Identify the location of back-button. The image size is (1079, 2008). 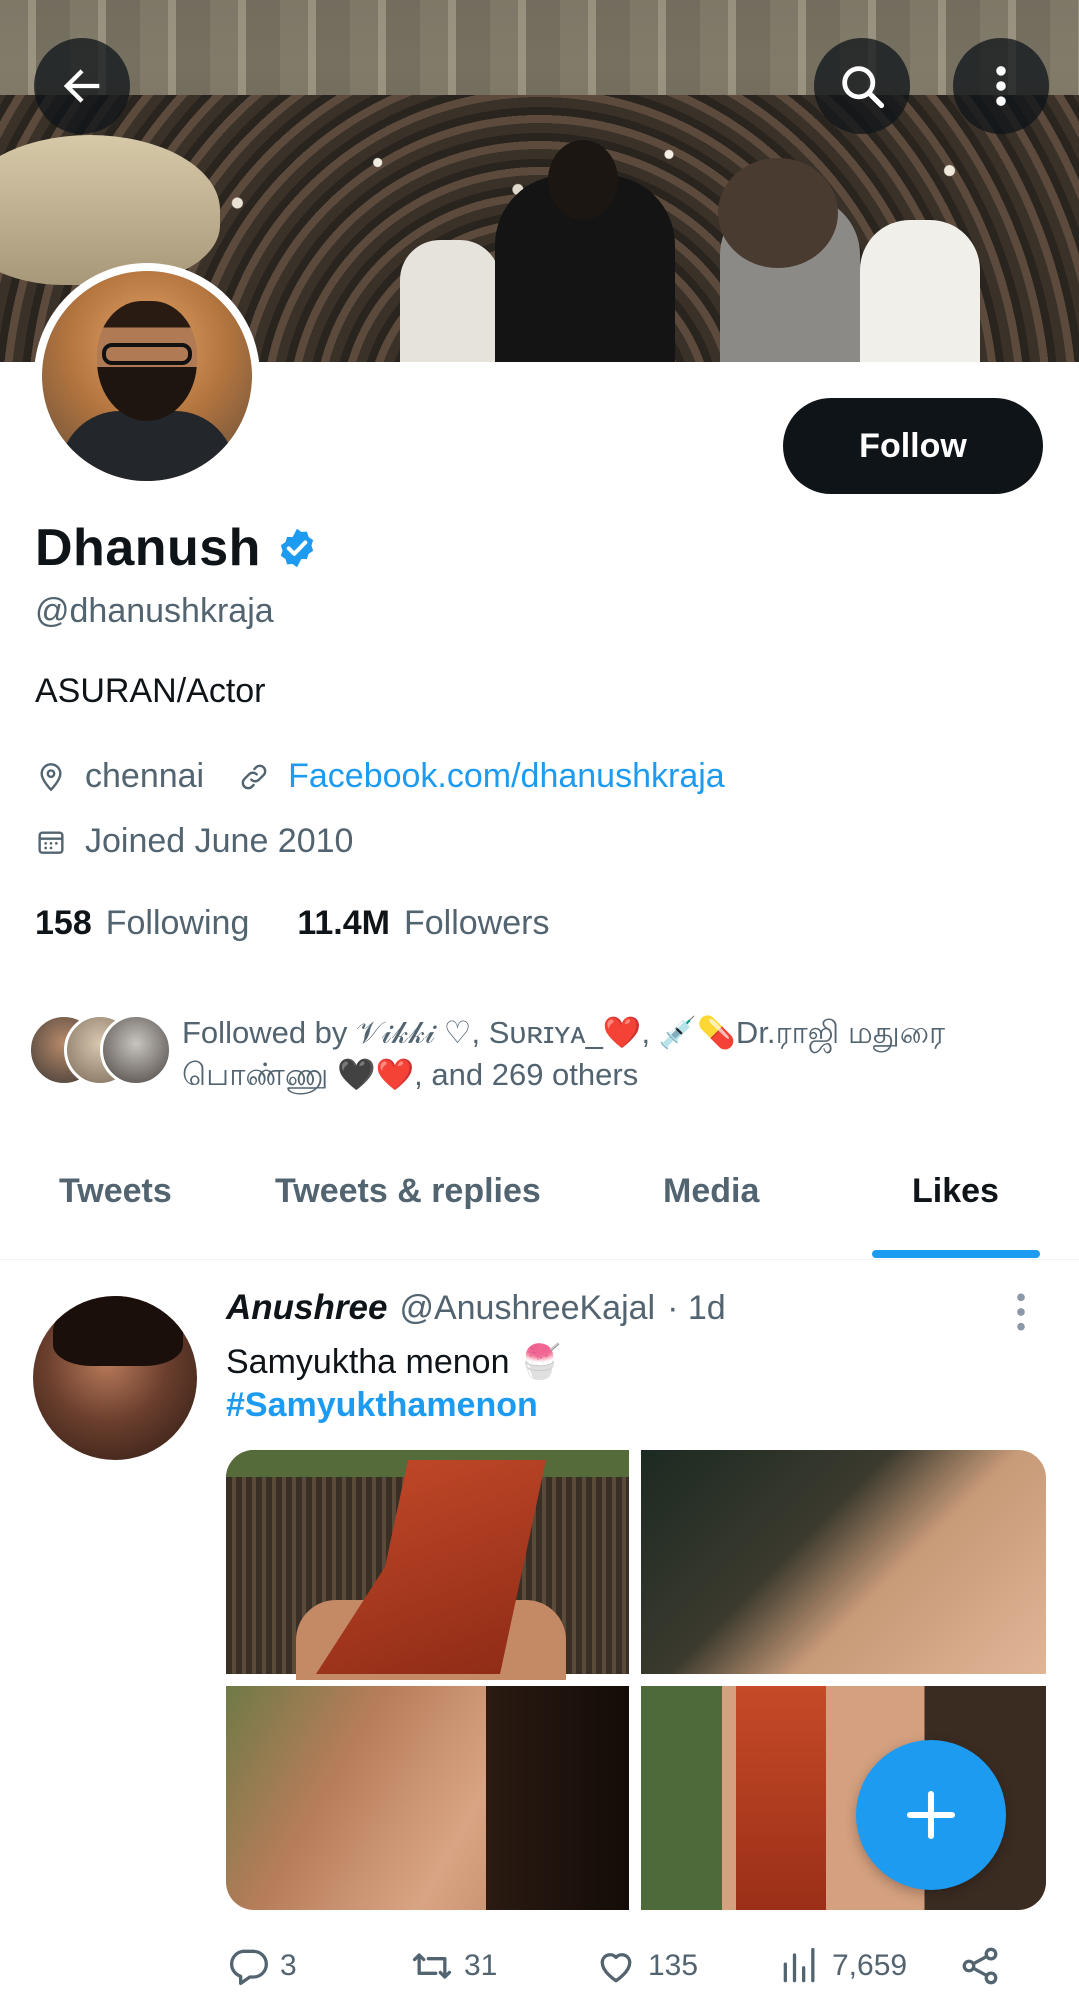
(82, 86).